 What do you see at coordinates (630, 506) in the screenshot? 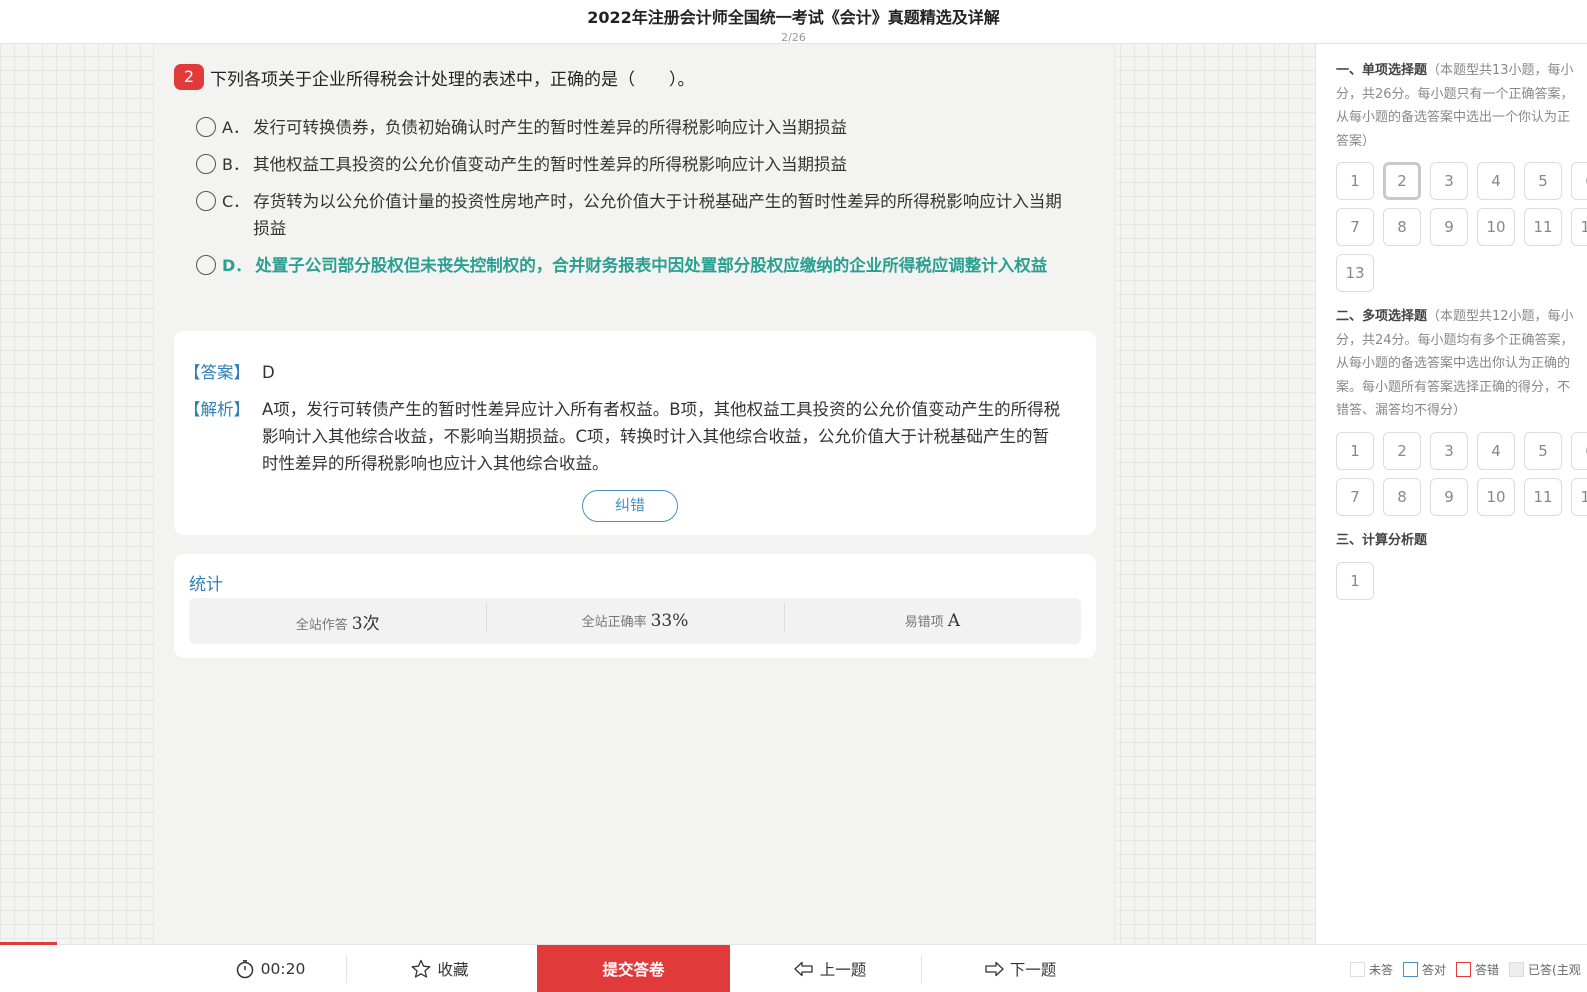
I see `report-error-button: 纠错` at bounding box center [630, 506].